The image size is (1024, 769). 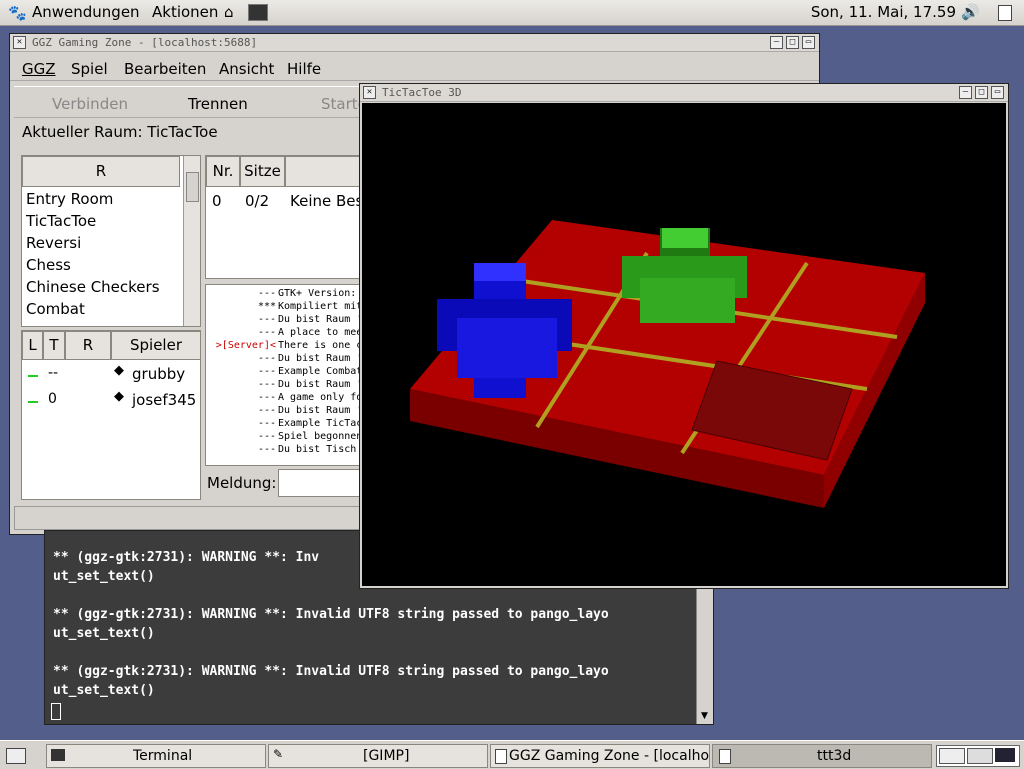 What do you see at coordinates (39, 69) in the screenshot?
I see `menu-ggz: GGZ` at bounding box center [39, 69].